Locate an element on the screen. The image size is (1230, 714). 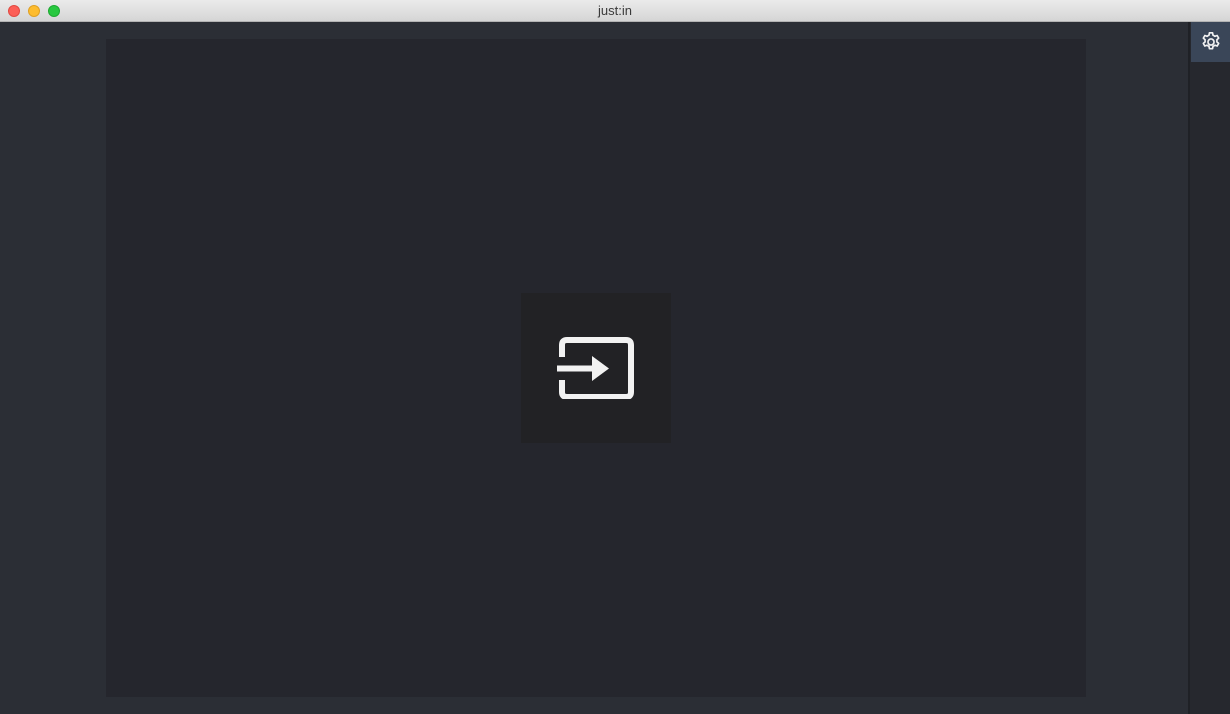
enter-button is located at coordinates (596, 368).